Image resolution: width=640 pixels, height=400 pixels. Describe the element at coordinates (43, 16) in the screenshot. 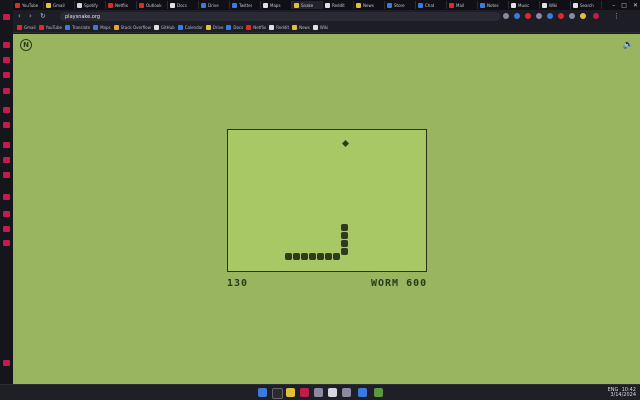

I see `reload-icon: ↻` at that location.